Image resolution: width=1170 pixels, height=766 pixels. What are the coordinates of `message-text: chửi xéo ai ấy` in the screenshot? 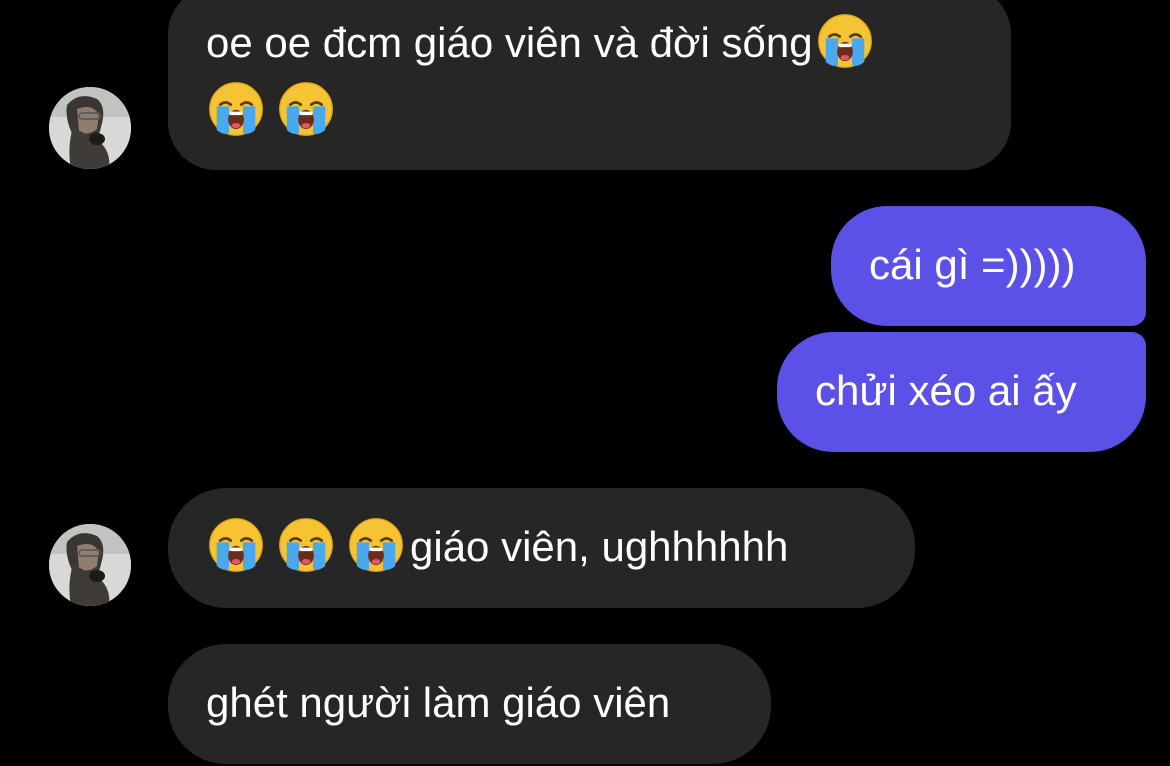 It's located at (946, 390).